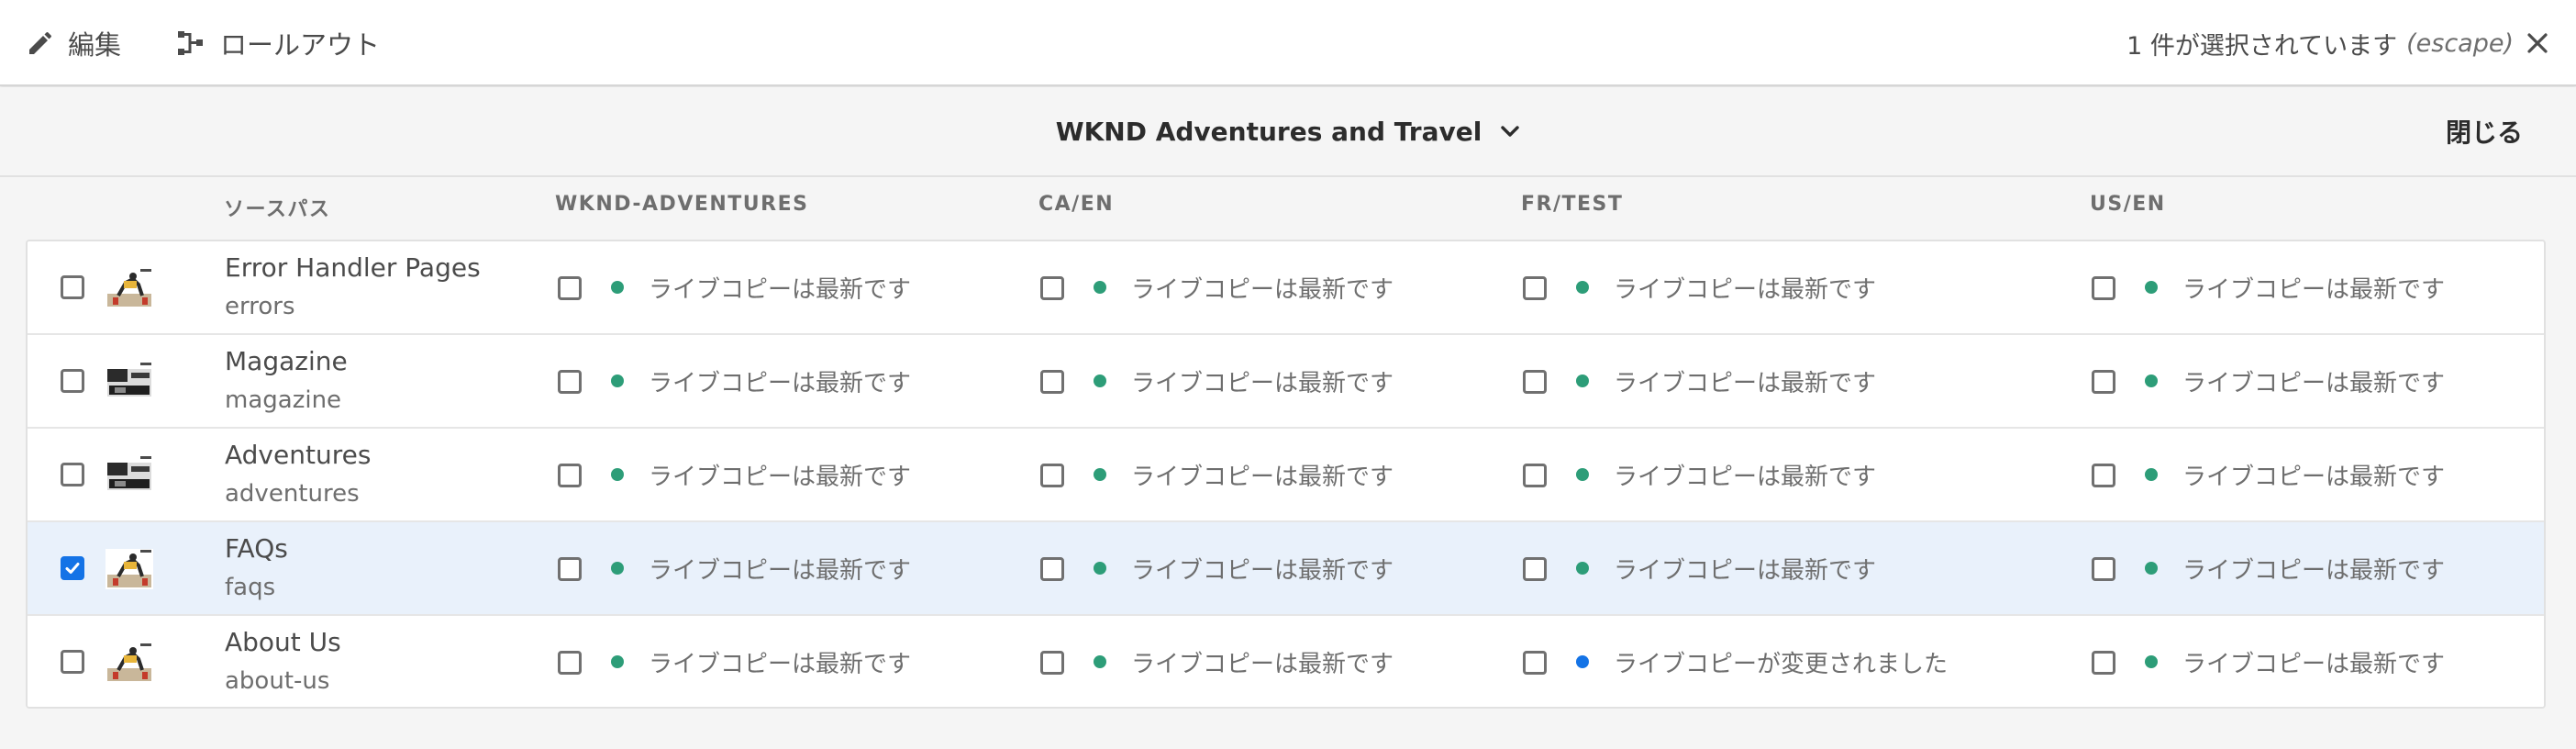  I want to click on column-header-fr-test: FR/TEST, so click(1572, 204).